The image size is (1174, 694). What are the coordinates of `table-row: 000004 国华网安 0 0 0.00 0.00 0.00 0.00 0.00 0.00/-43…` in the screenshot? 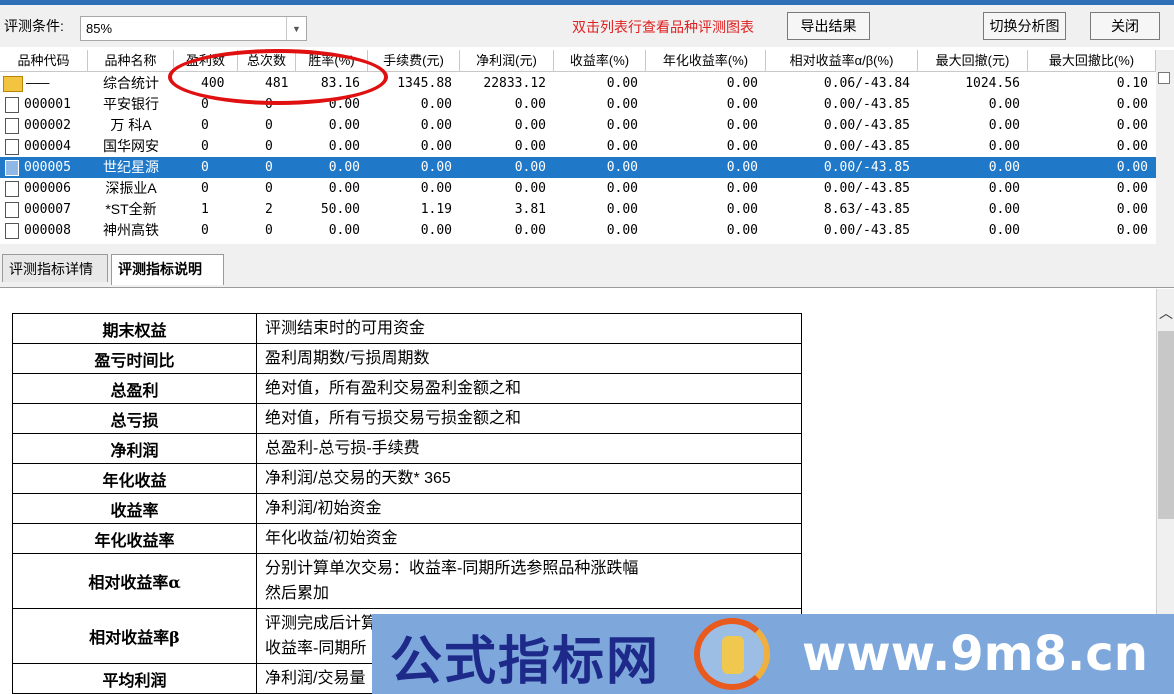 It's located at (578, 146).